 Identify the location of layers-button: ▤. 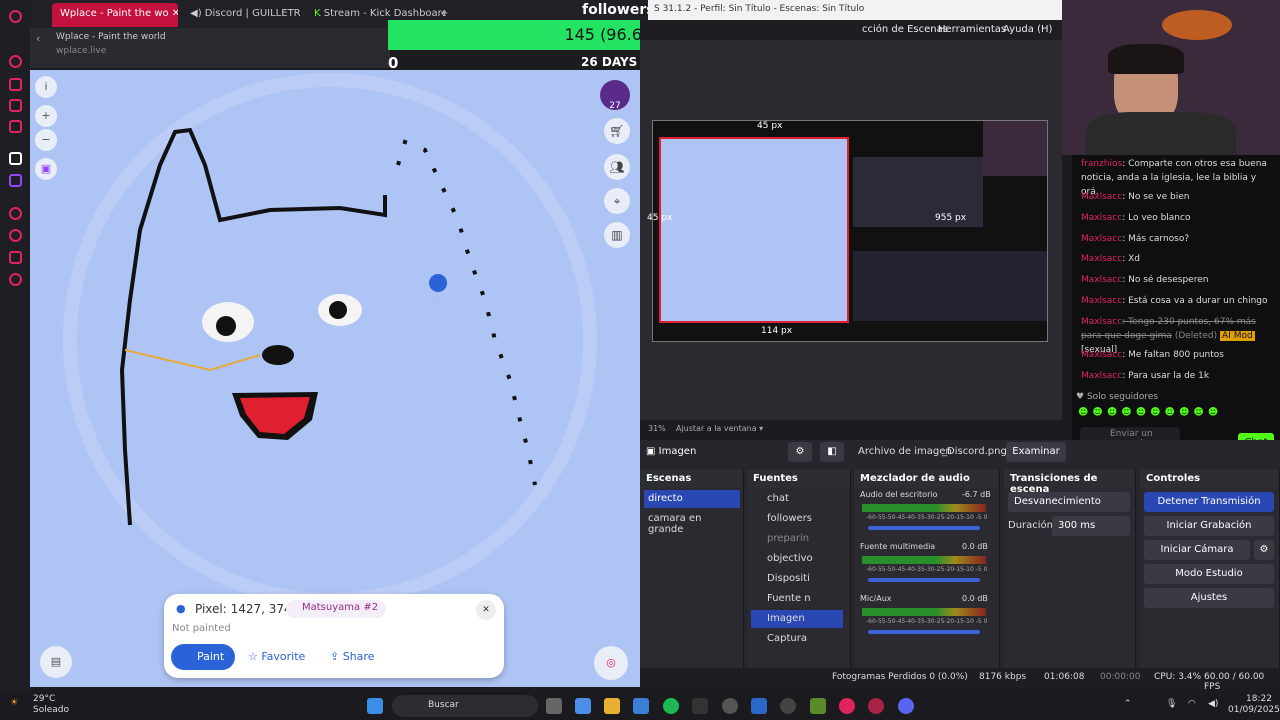
(56, 662).